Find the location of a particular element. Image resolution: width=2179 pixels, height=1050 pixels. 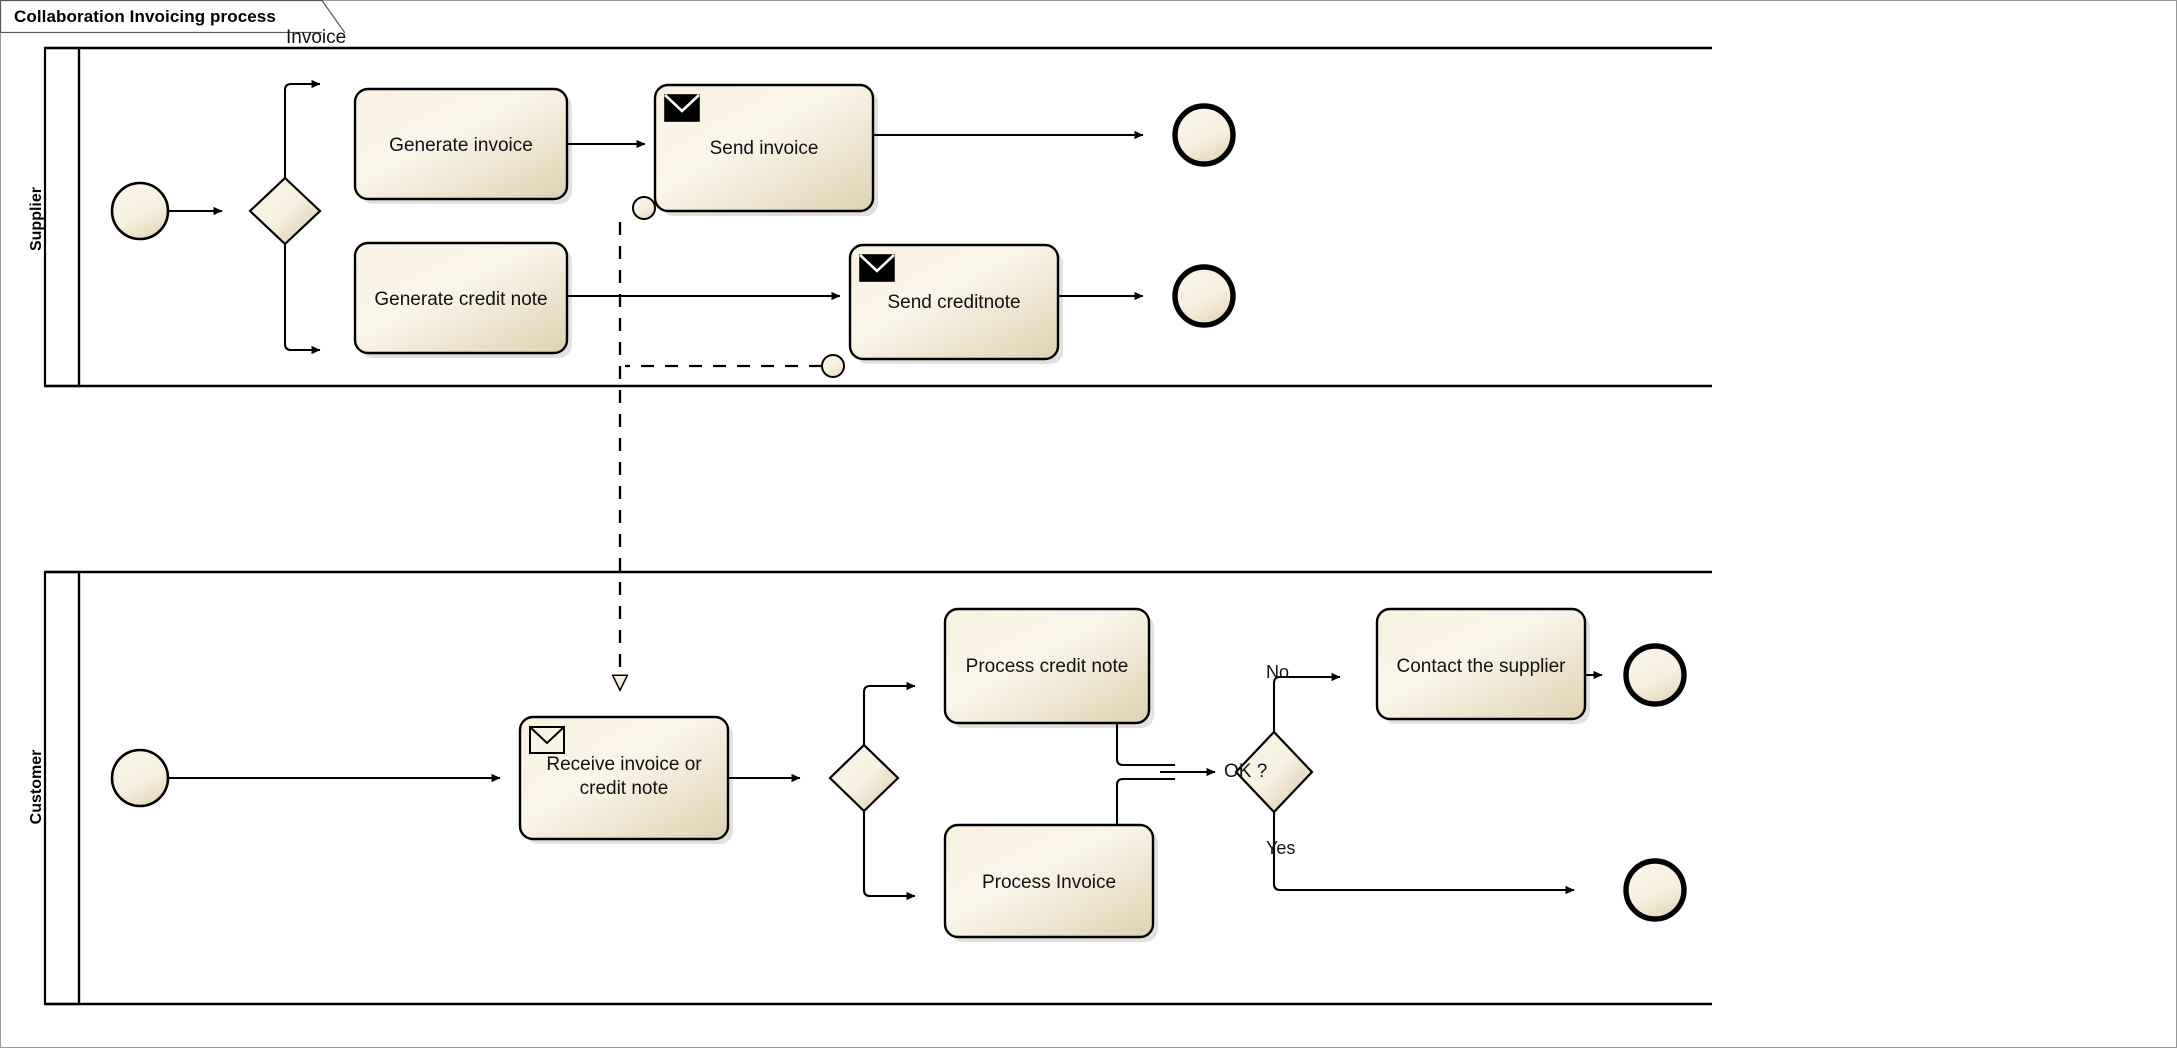

task-generate-credit-note is located at coordinates (461, 298).